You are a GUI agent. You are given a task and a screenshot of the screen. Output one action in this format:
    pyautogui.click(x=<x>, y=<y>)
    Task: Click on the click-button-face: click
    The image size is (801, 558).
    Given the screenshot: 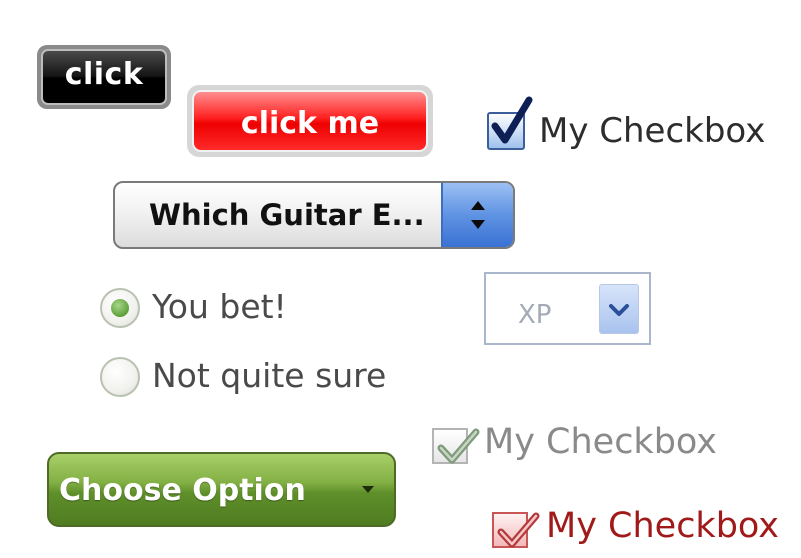 What is the action you would take?
    pyautogui.click(x=104, y=77)
    